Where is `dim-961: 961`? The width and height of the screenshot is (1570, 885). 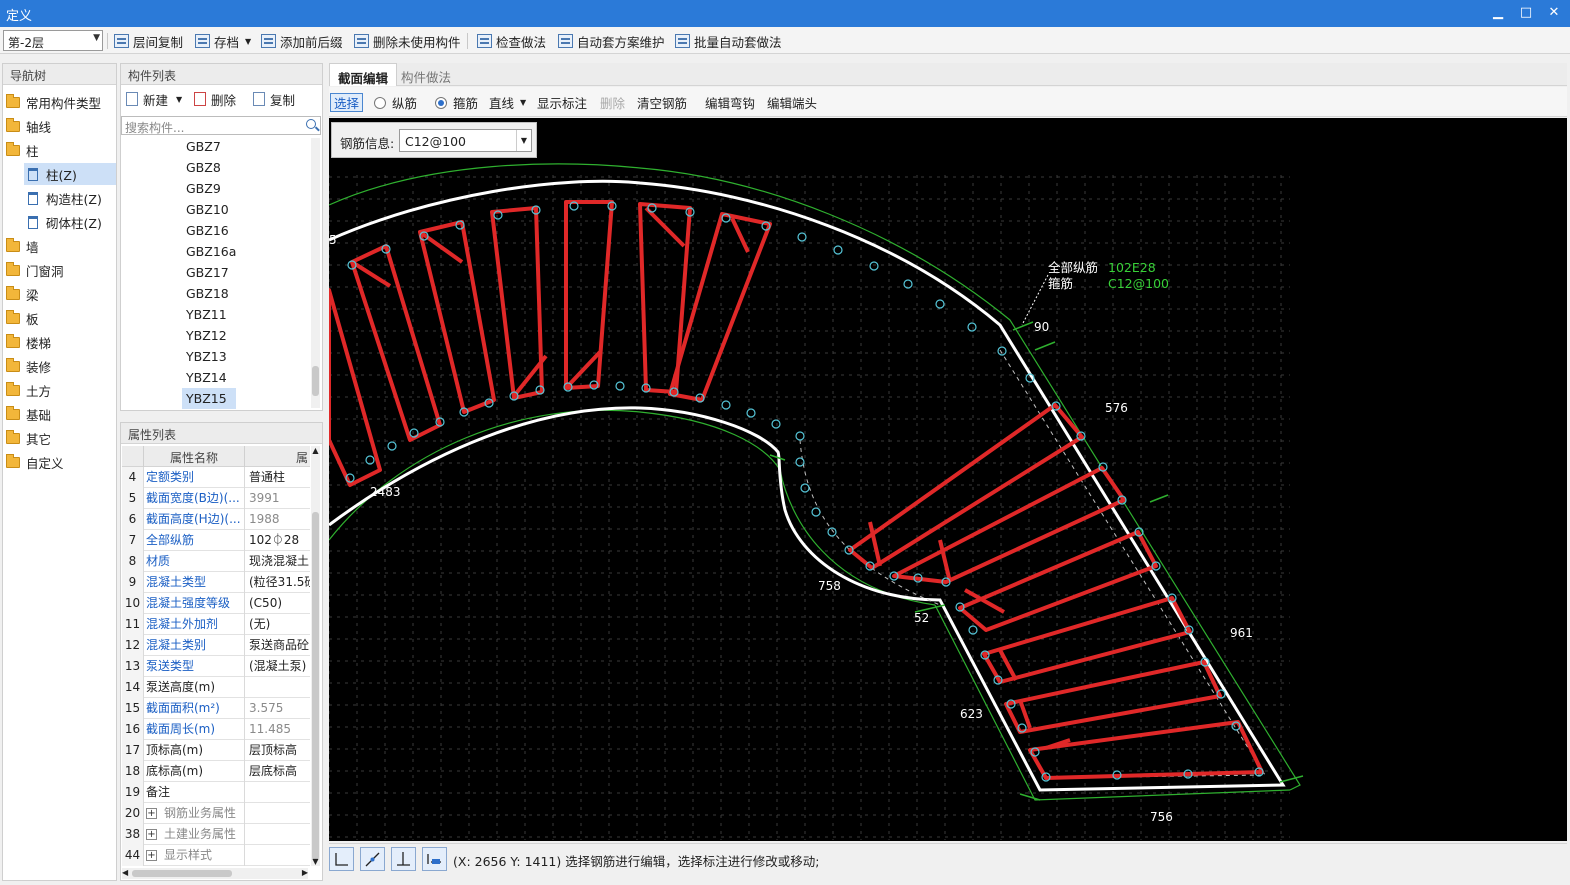 dim-961: 961 is located at coordinates (1241, 633).